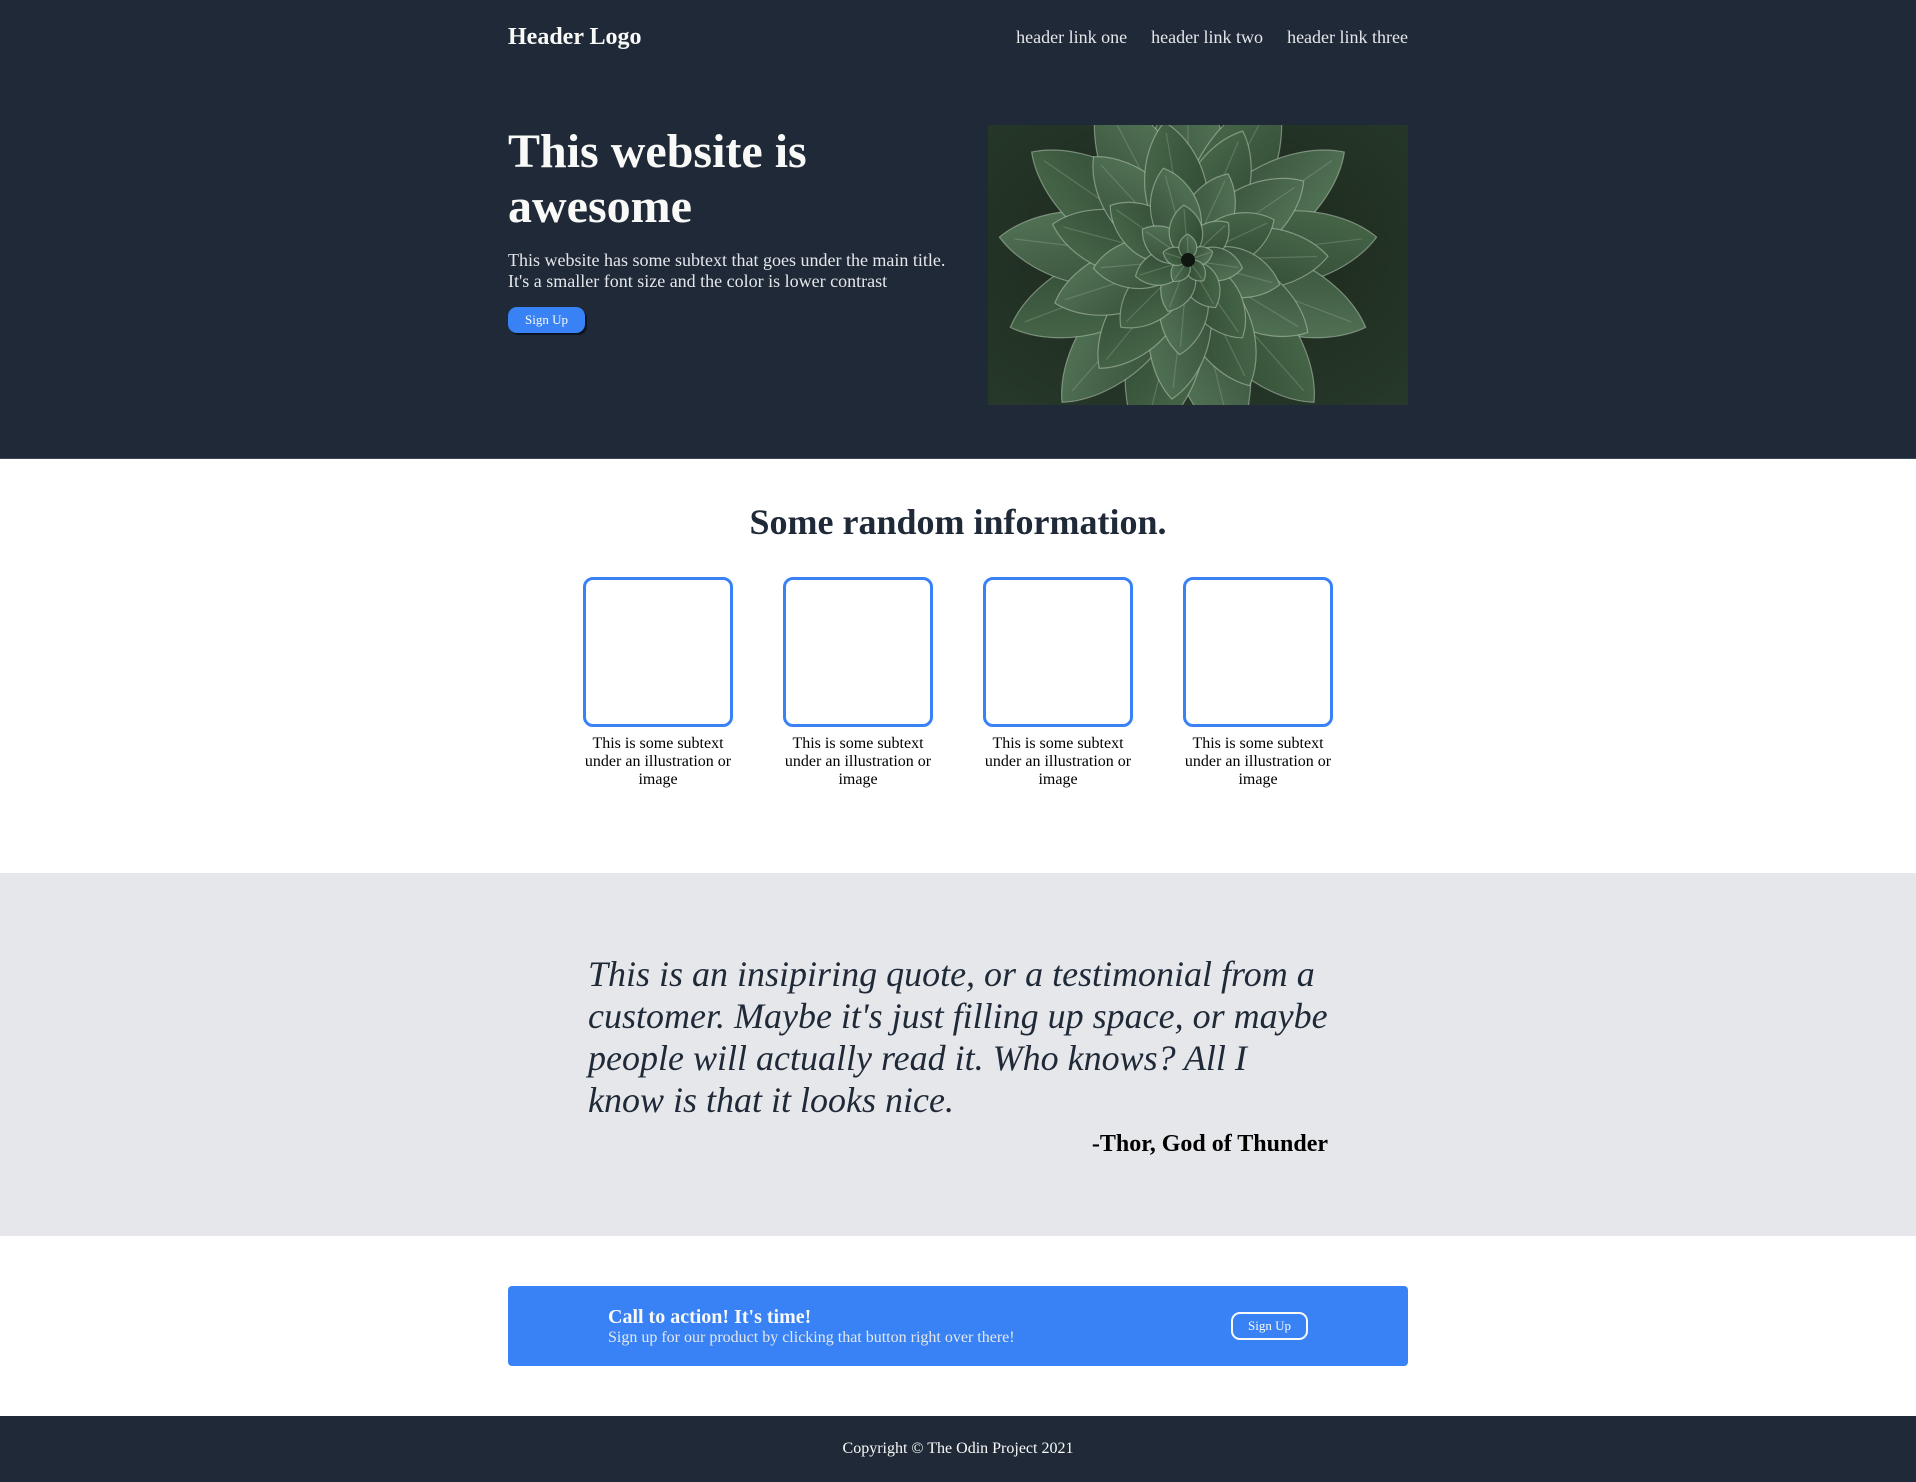 The height and width of the screenshot is (1482, 1916). I want to click on header-link-one: header link one, so click(1071, 37).